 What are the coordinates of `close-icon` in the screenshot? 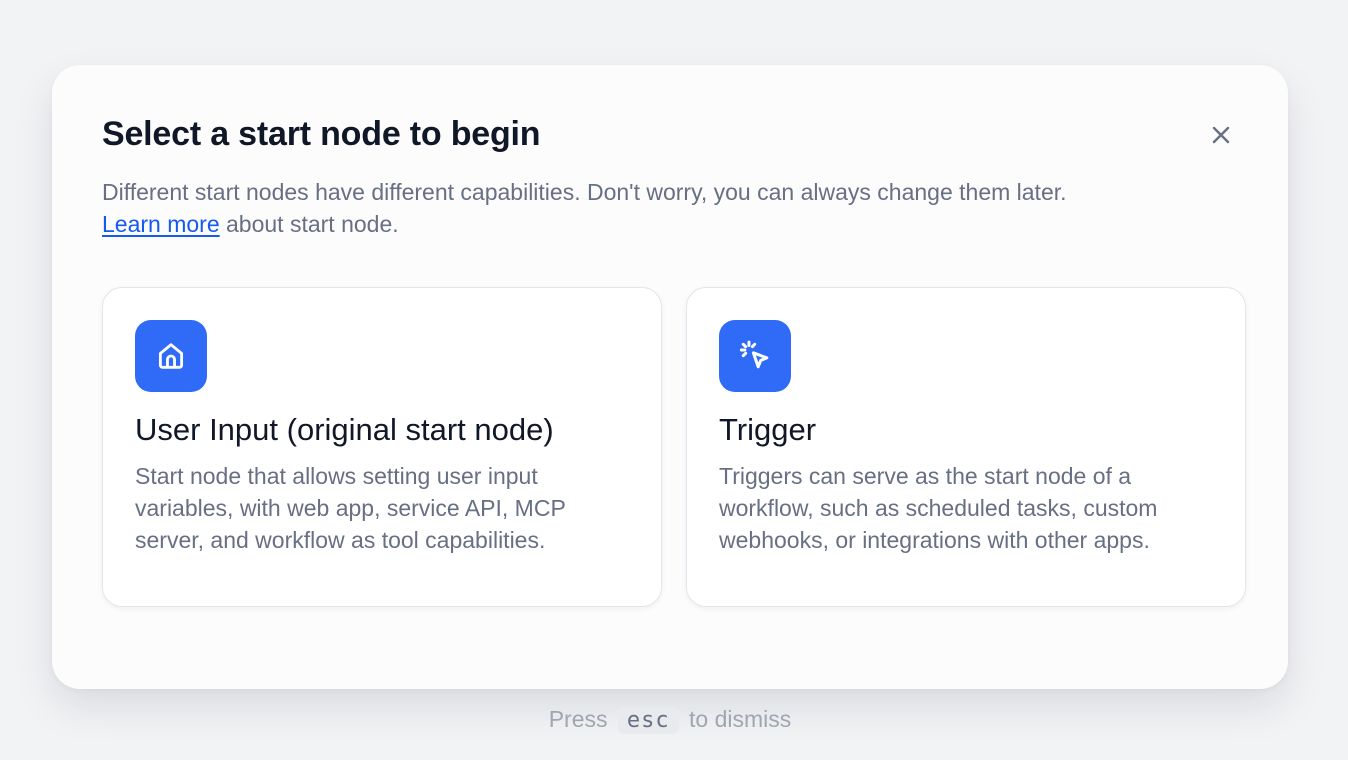 It's located at (1221, 135).